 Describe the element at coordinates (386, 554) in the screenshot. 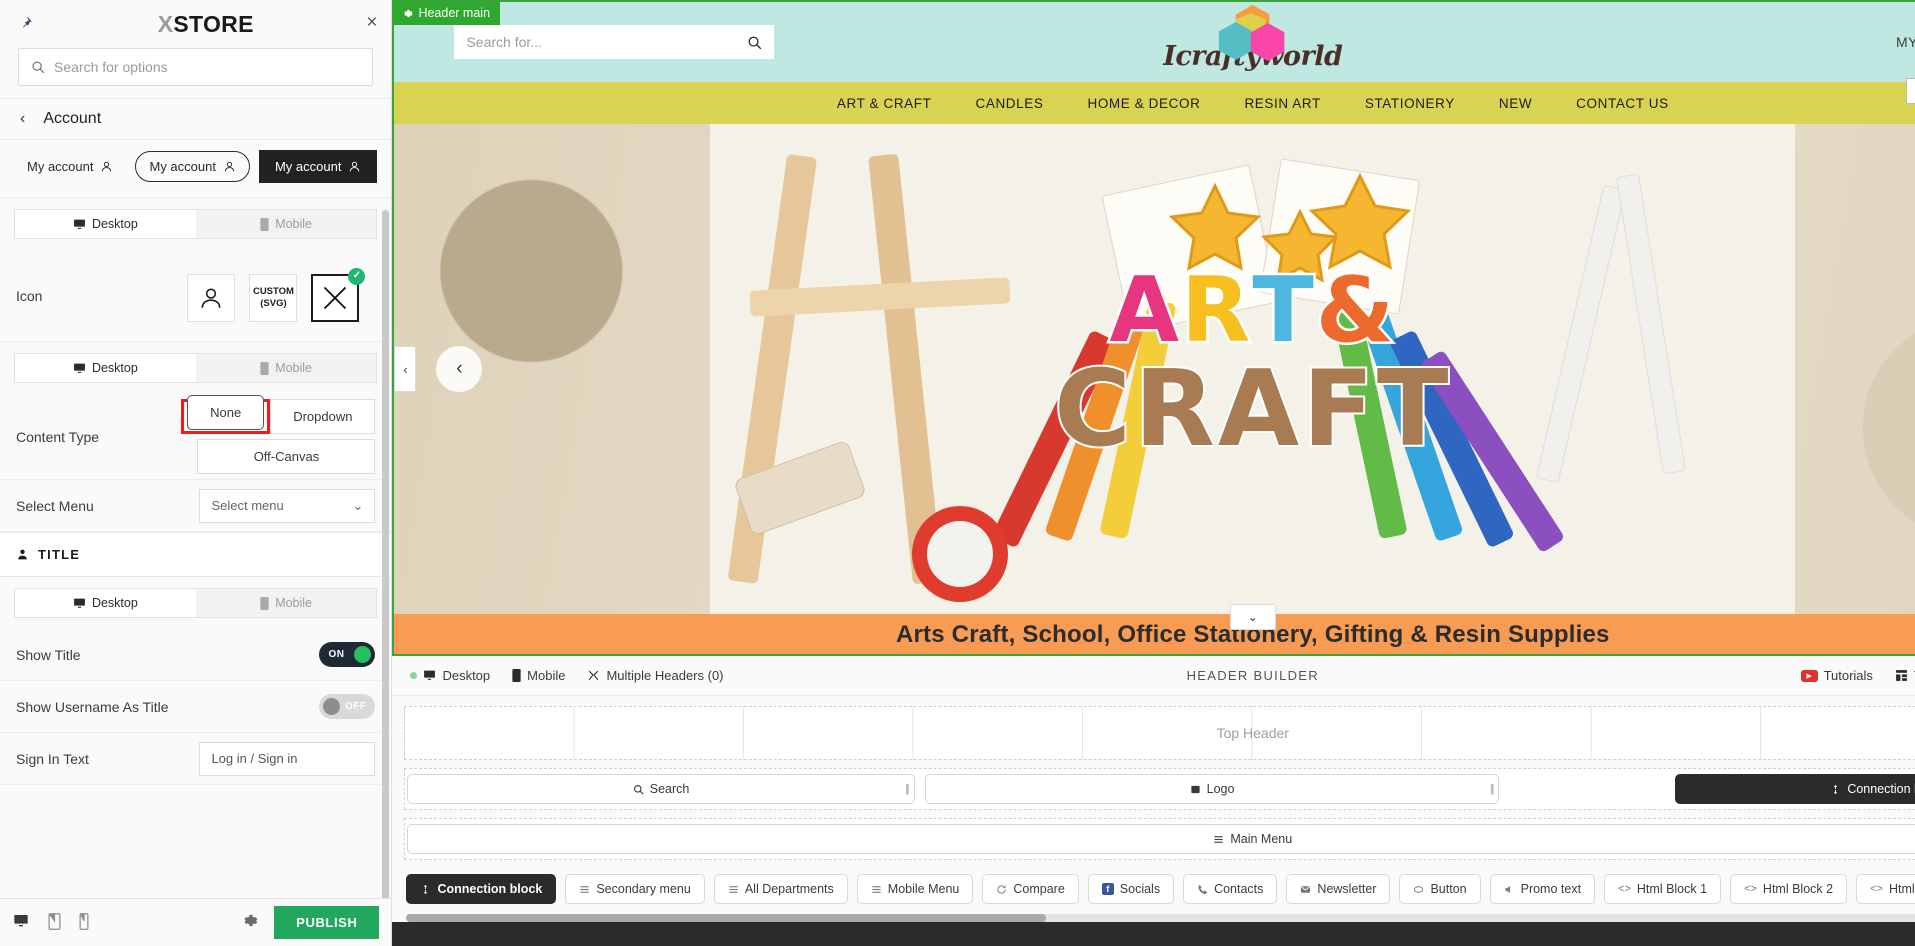

I see `sidebar-scrollbar-thumb` at that location.